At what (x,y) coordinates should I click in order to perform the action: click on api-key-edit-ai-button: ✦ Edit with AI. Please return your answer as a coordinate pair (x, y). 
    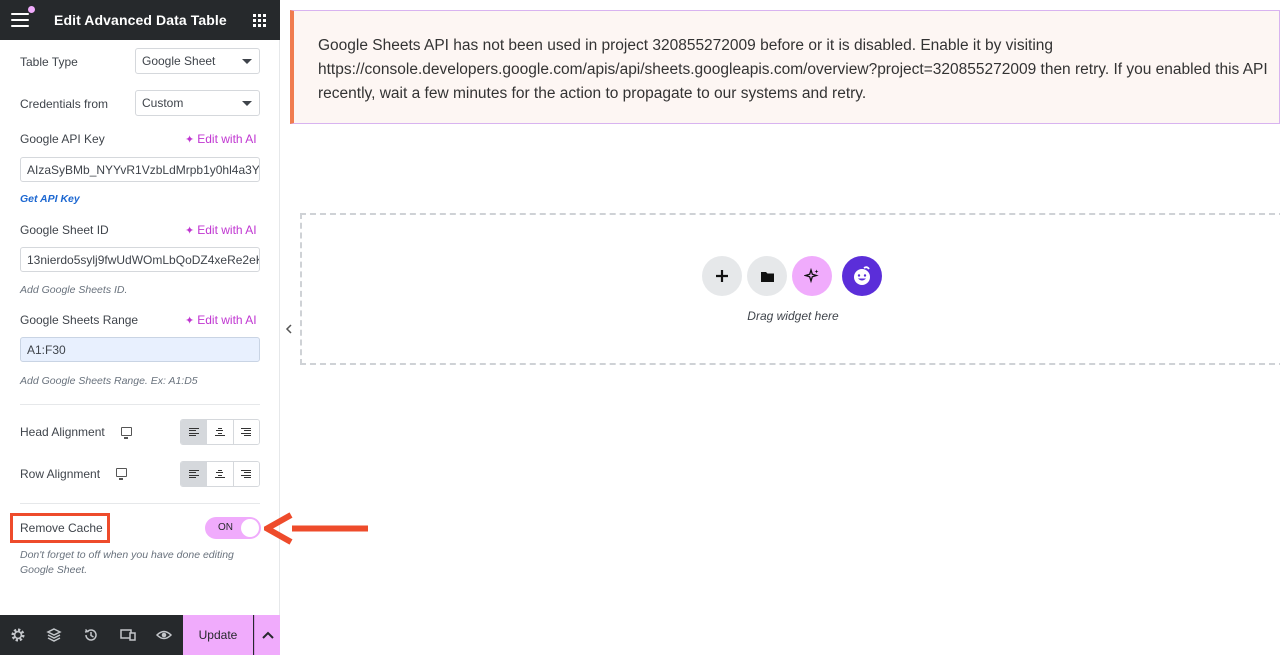
    Looking at the image, I should click on (221, 139).